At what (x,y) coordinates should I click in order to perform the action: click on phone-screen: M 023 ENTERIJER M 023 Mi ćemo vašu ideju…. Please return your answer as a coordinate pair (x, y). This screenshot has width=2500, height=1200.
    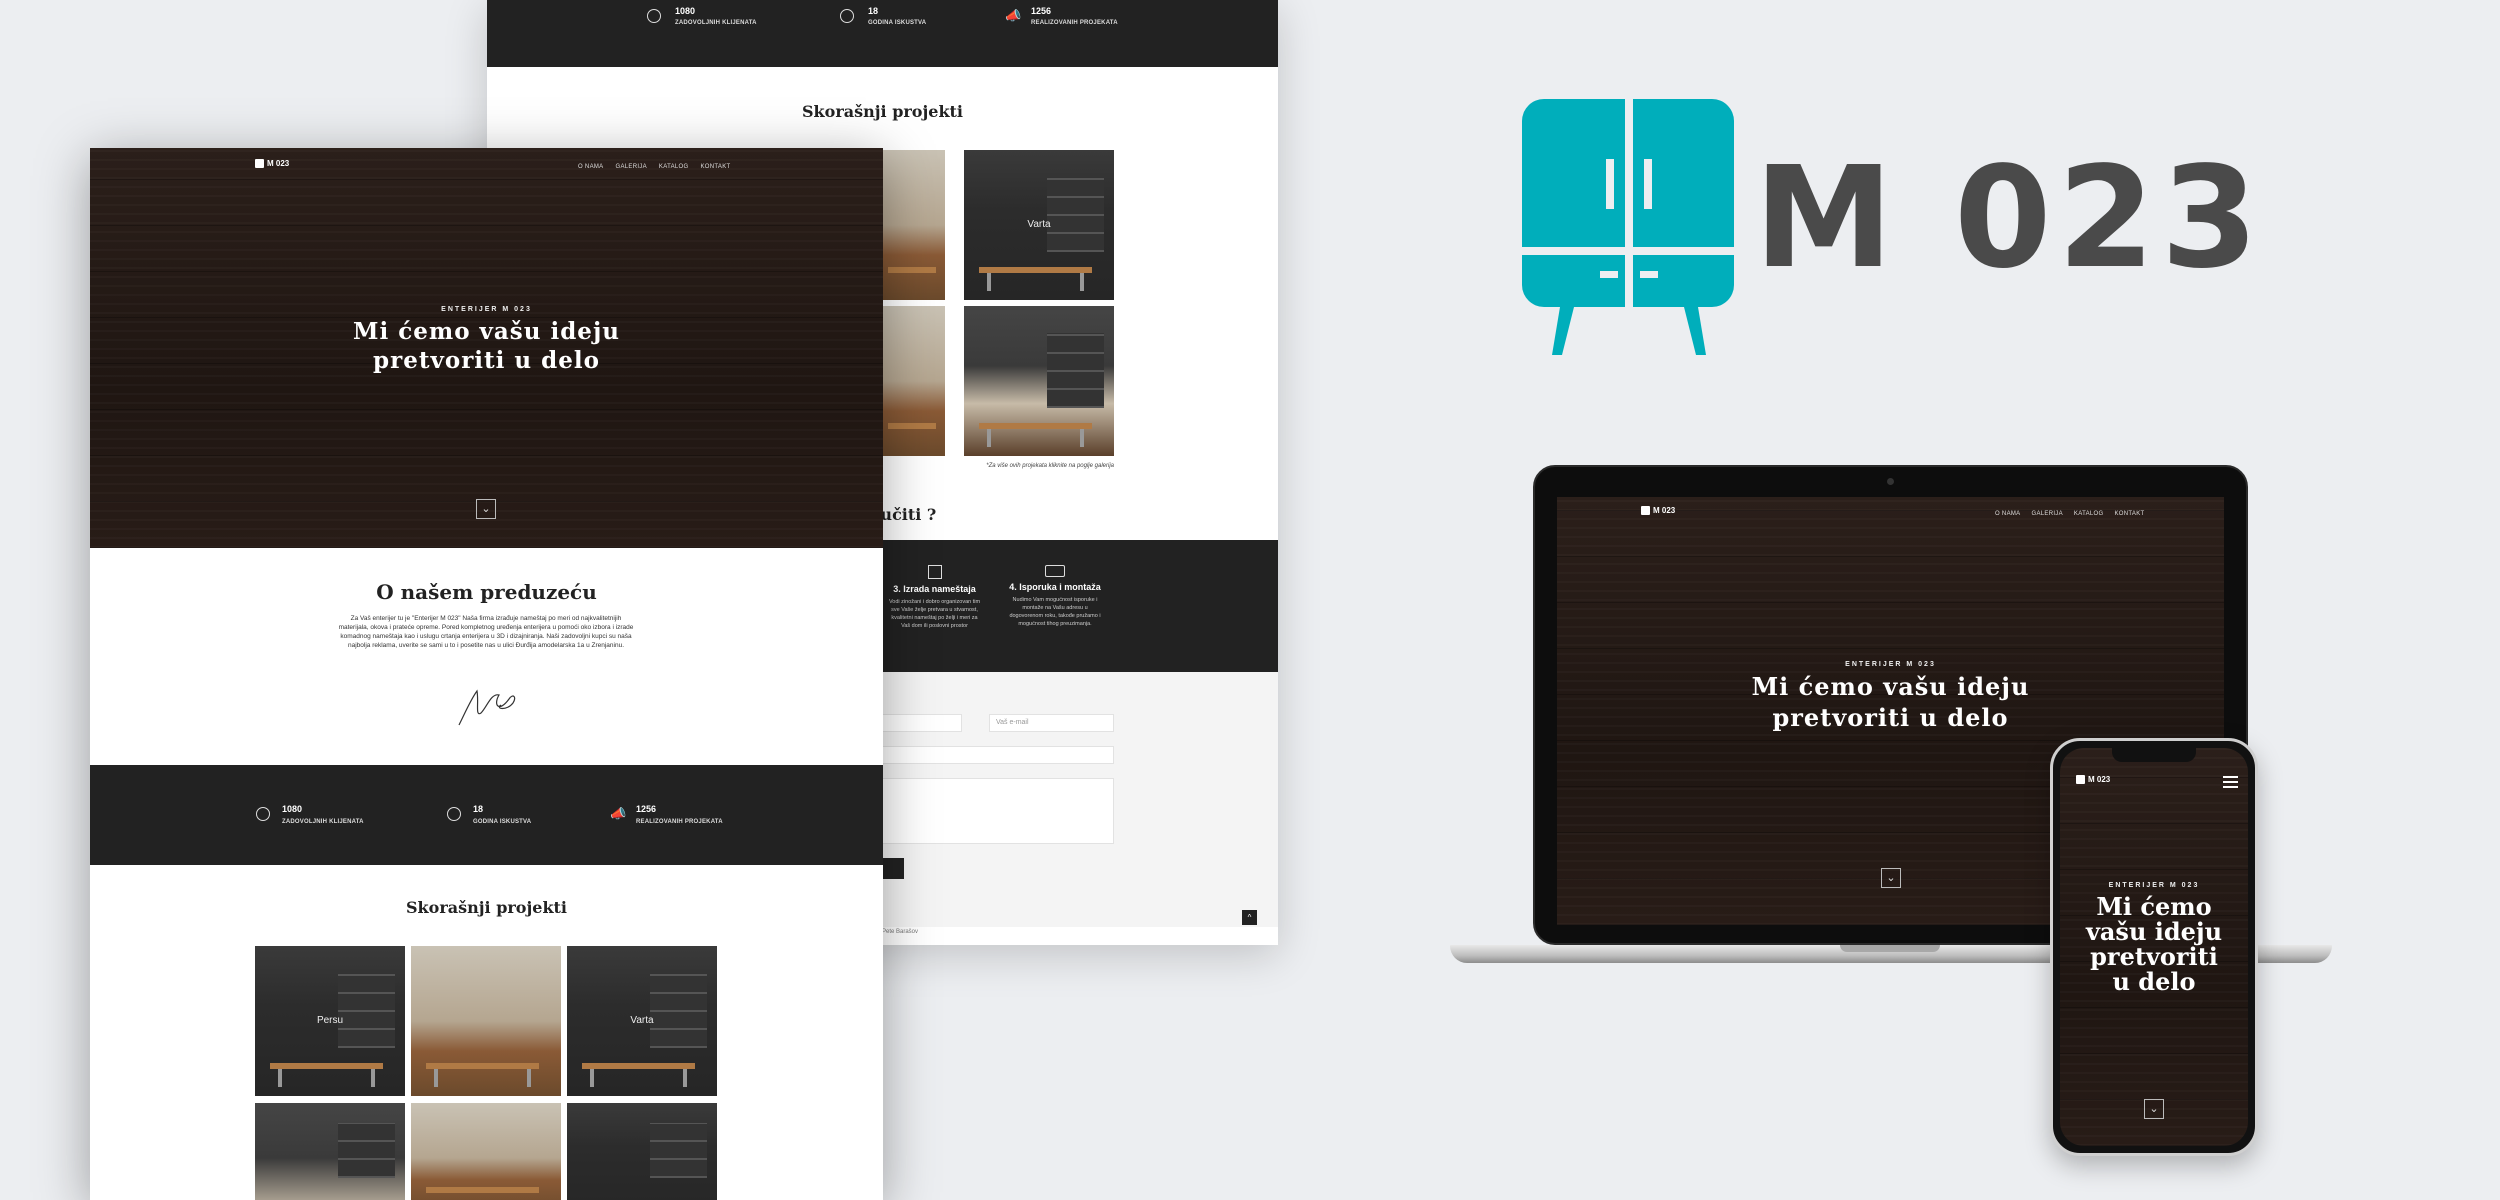
    Looking at the image, I should click on (2154, 947).